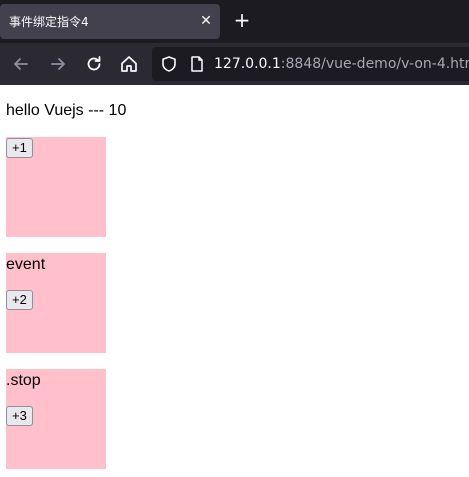 The image size is (469, 477). What do you see at coordinates (26, 264) in the screenshot?
I see `box-label: event` at bounding box center [26, 264].